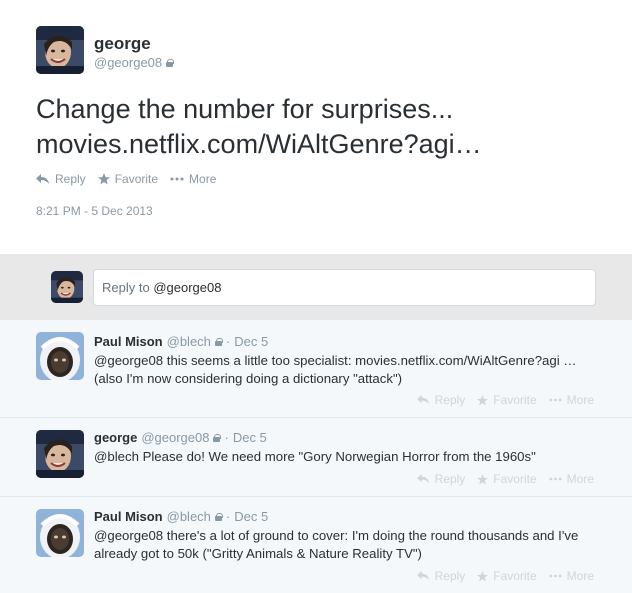 This screenshot has width=632, height=593. What do you see at coordinates (128, 287) in the screenshot?
I see `reply-prefix: Reply to` at bounding box center [128, 287].